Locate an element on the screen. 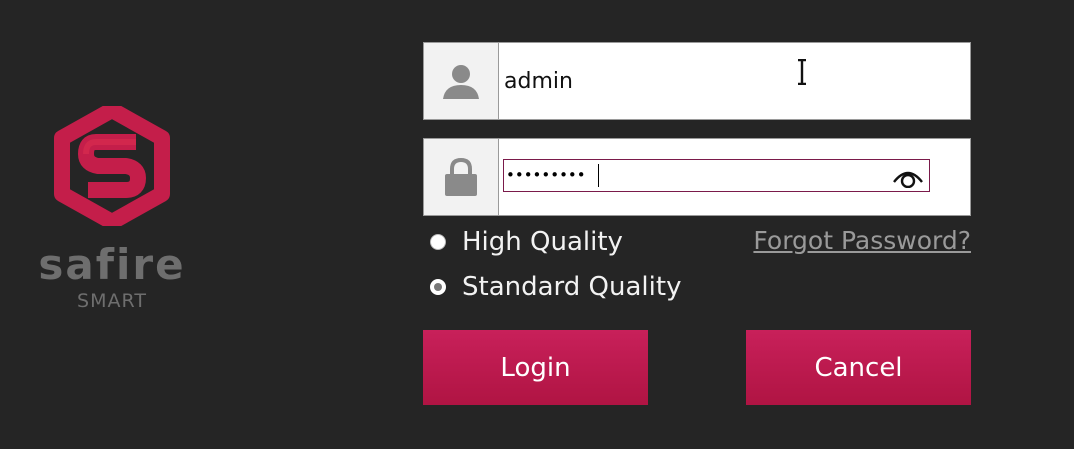 Image resolution: width=1074 pixels, height=449 pixels. text-cursor-icon is located at coordinates (802, 72).